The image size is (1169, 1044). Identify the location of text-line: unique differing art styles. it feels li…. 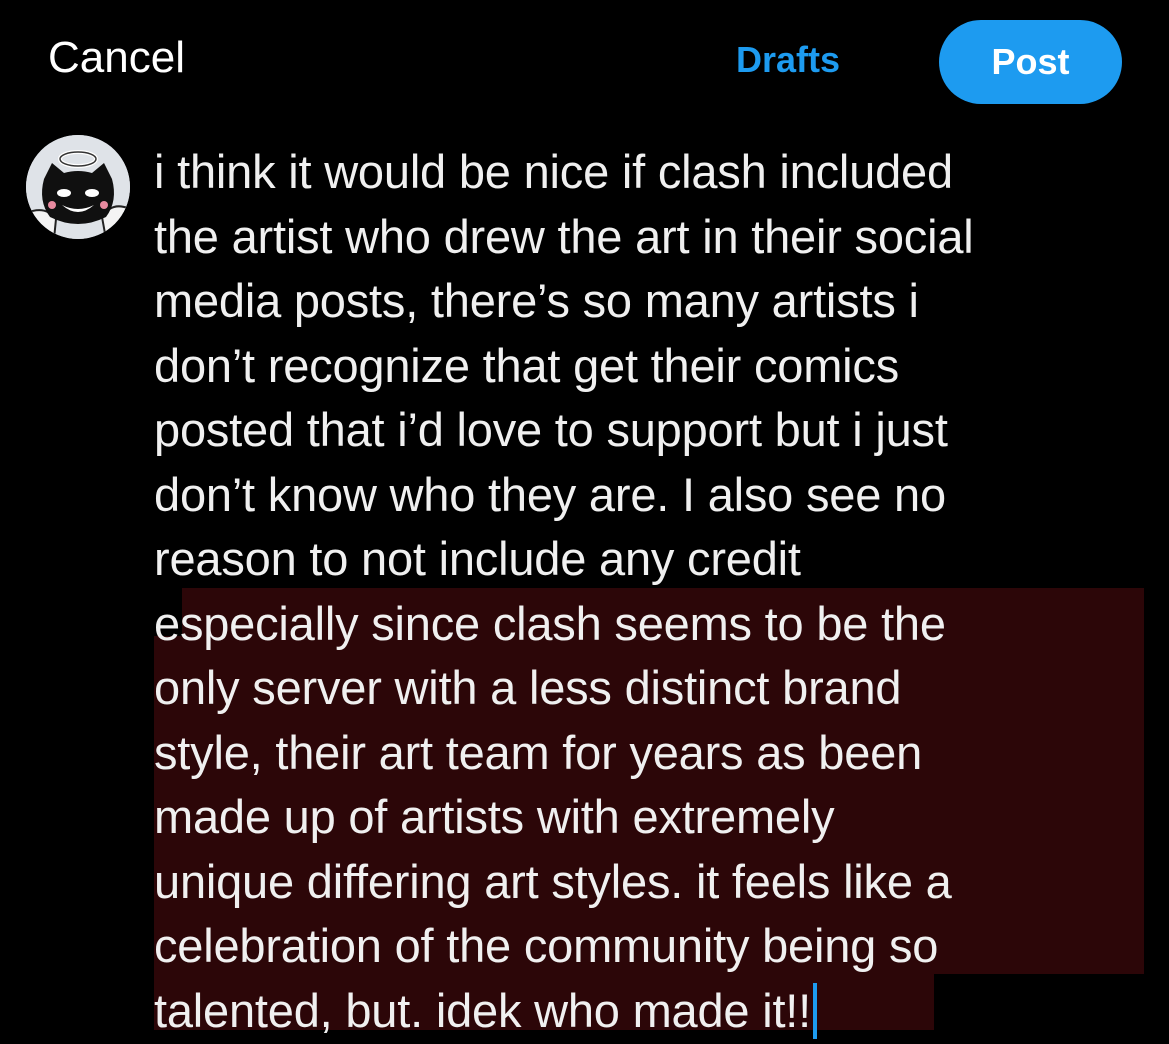
(553, 881).